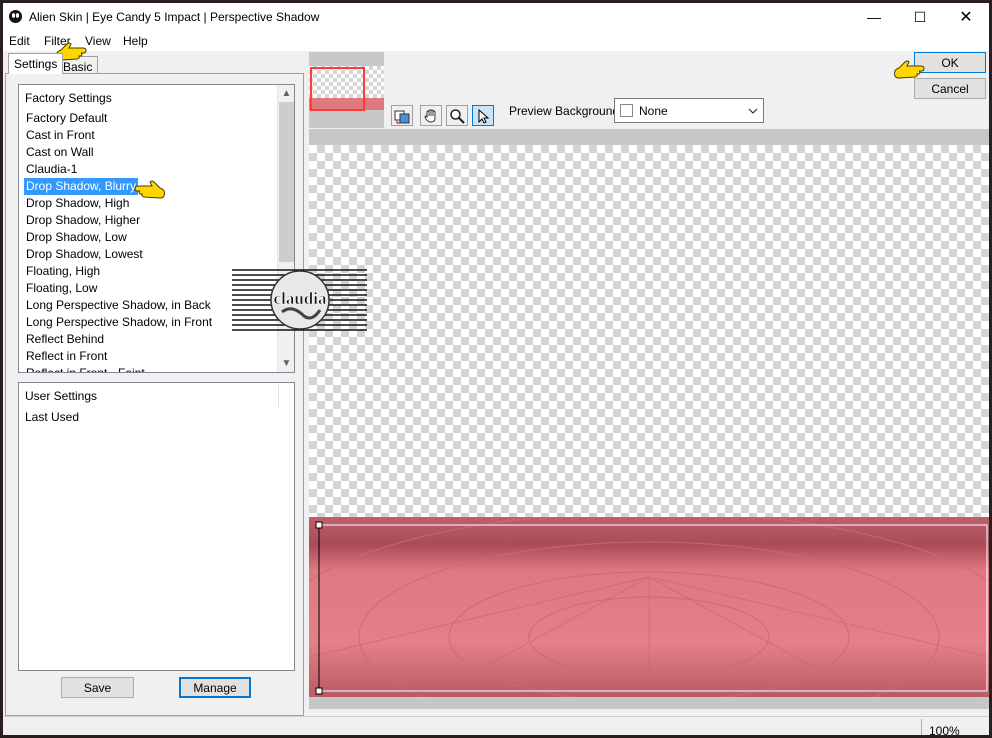 This screenshot has width=992, height=738. Describe the element at coordinates (874, 17) in the screenshot. I see `minimize-button: —` at that location.